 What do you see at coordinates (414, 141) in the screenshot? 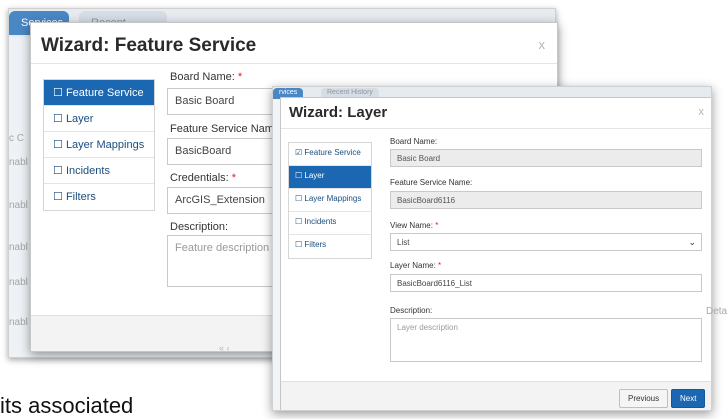
I see `board-name-label: Board Name:` at bounding box center [414, 141].